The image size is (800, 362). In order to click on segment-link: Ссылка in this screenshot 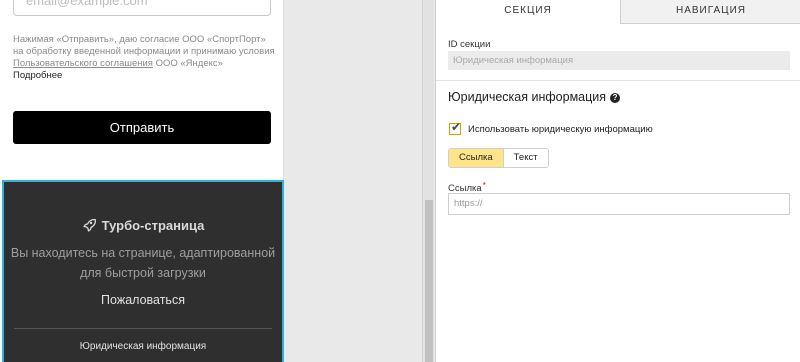, I will do `click(476, 158)`.